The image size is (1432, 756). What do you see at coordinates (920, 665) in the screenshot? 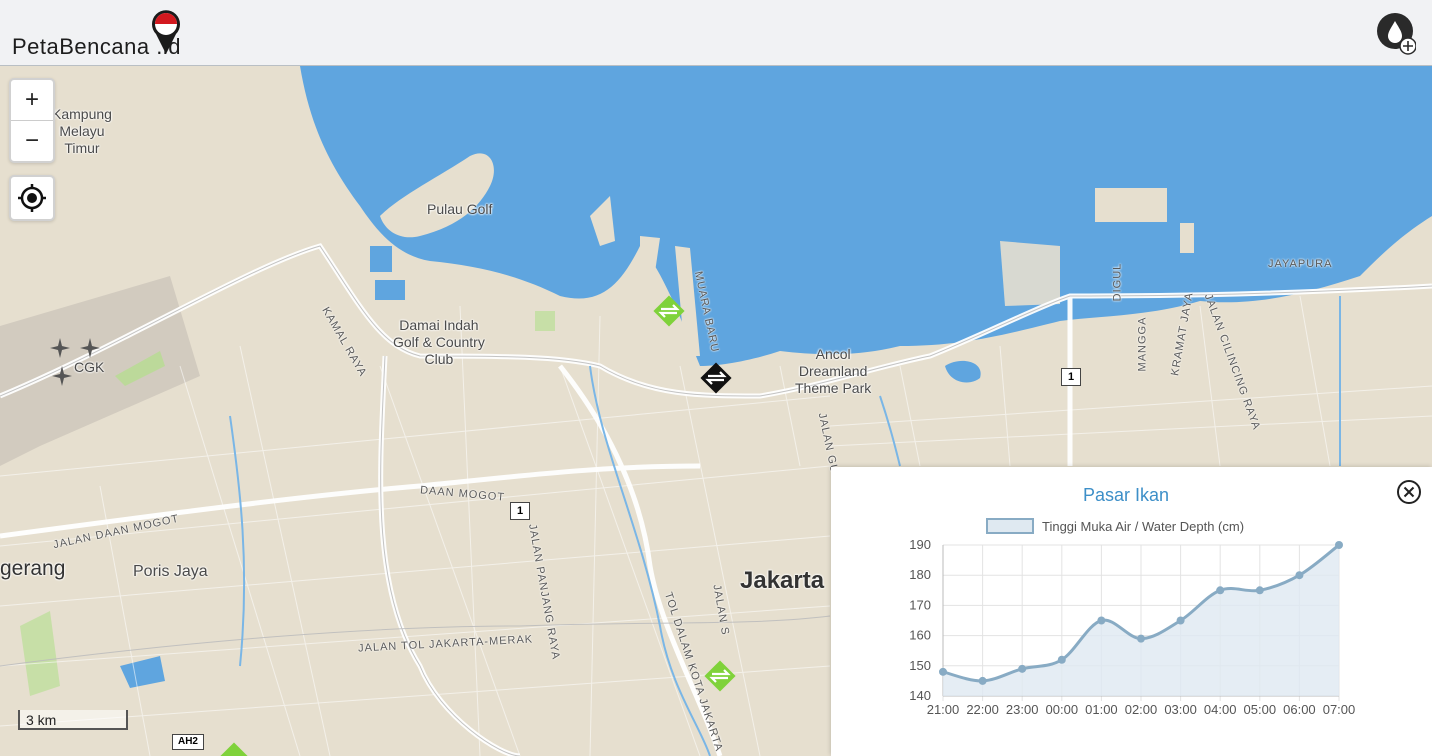
I see `y-tick-label: 150` at bounding box center [920, 665].